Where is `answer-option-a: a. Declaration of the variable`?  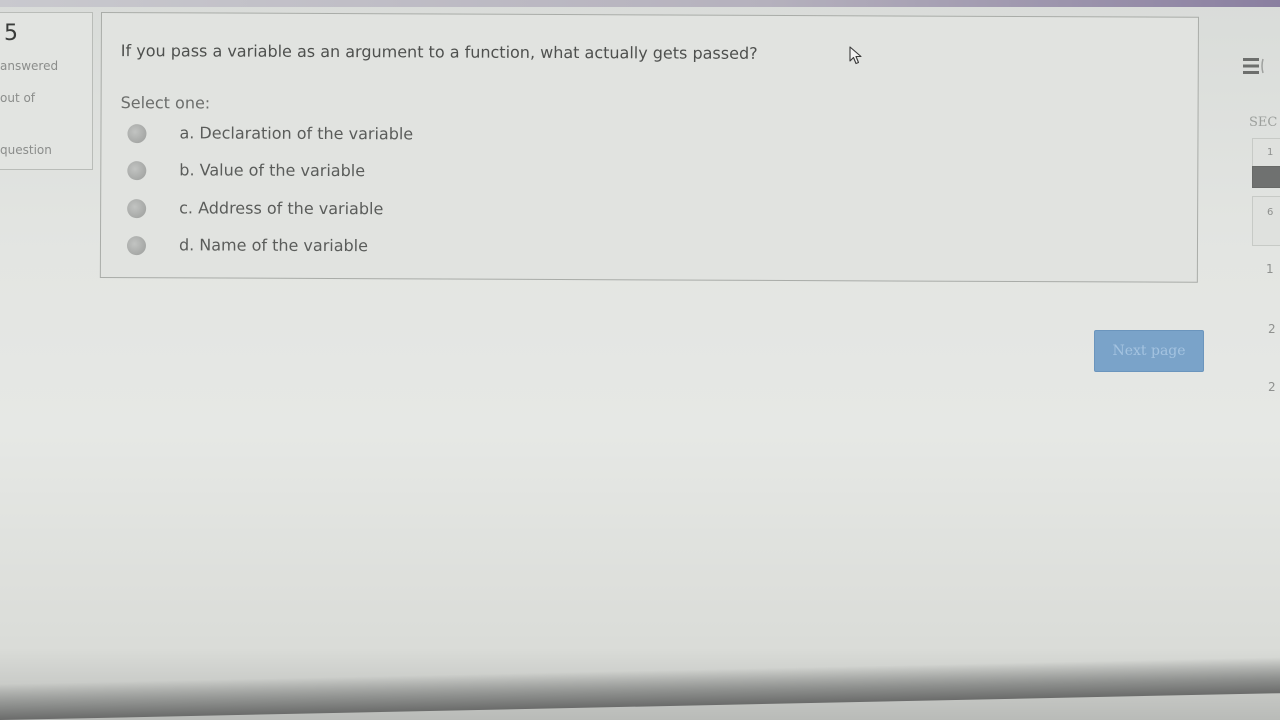 answer-option-a: a. Declaration of the variable is located at coordinates (427, 134).